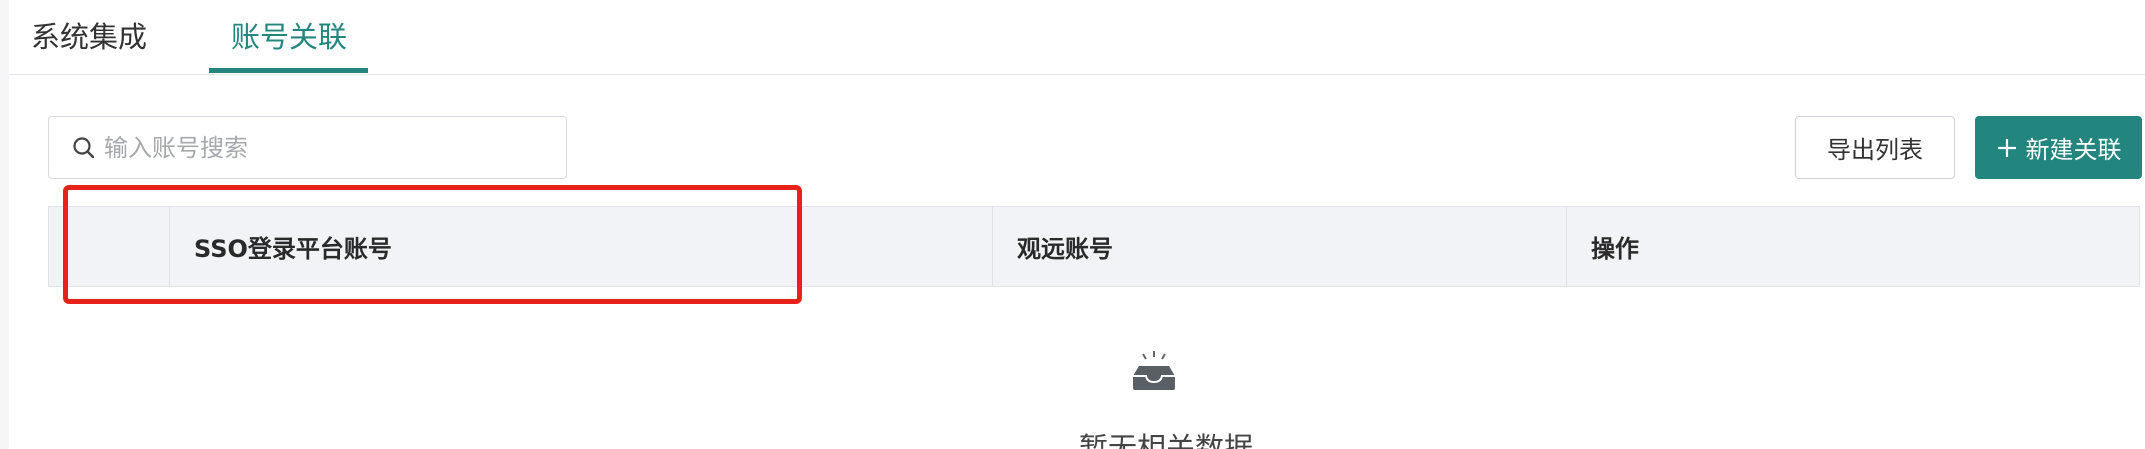 The width and height of the screenshot is (2145, 449). I want to click on plus-icon, so click(2006, 147).